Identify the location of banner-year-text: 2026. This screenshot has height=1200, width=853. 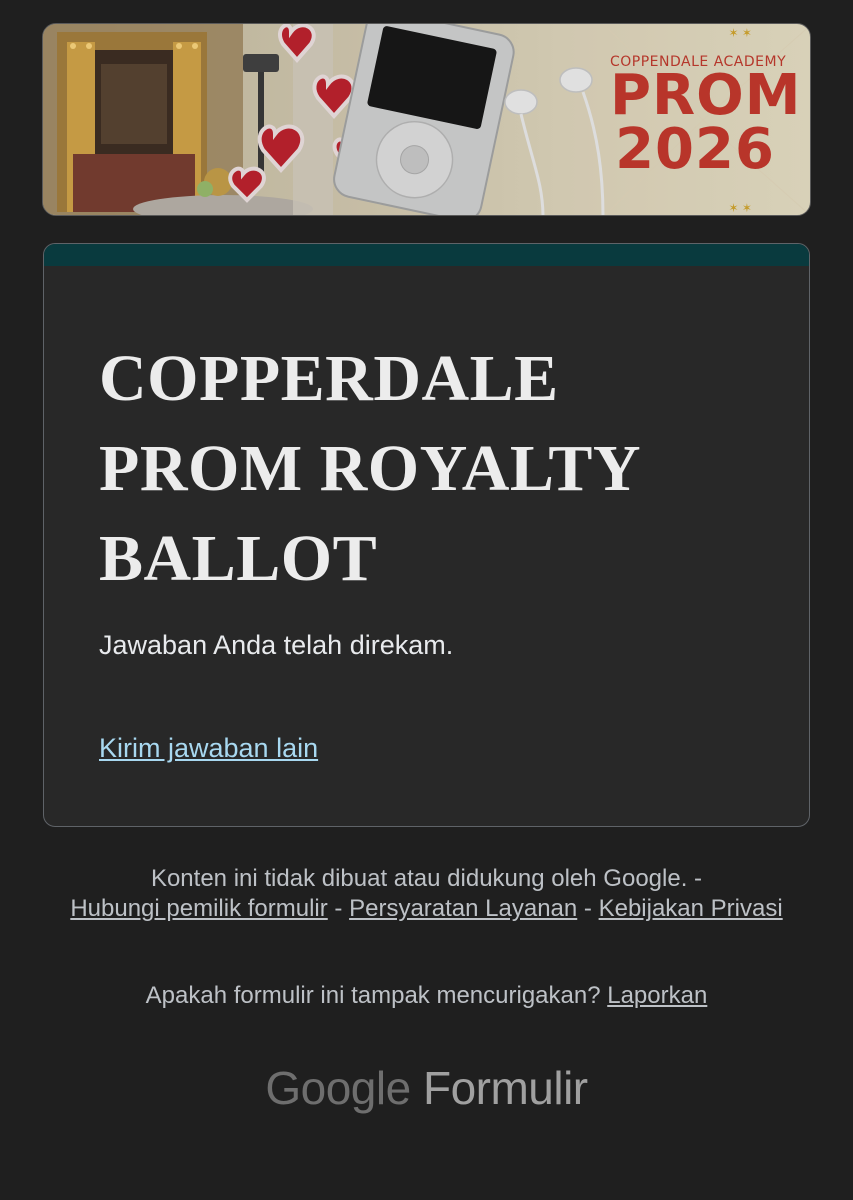
(695, 149).